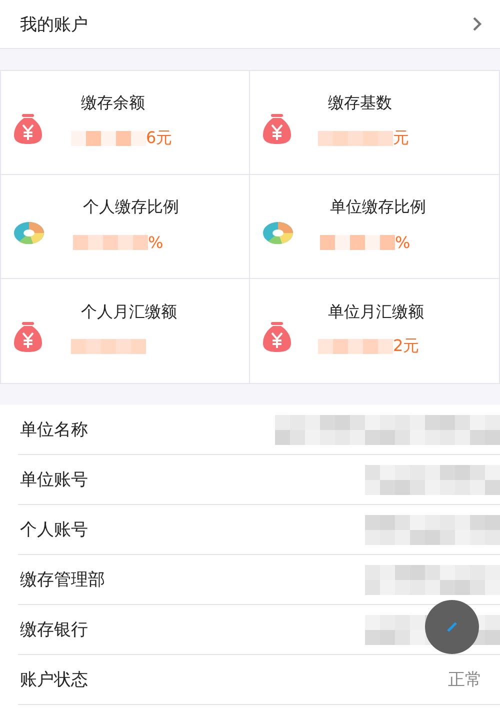 The image size is (500, 714). What do you see at coordinates (378, 207) in the screenshot?
I see `stat-label: 单位缴存比例` at bounding box center [378, 207].